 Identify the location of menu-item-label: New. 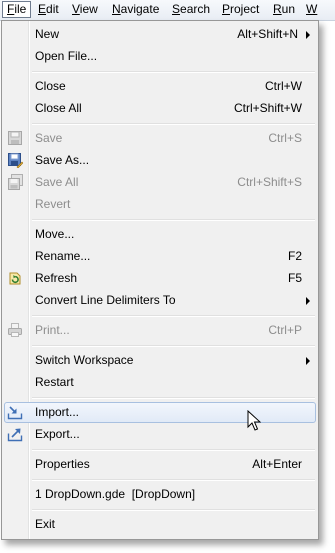
(47, 34).